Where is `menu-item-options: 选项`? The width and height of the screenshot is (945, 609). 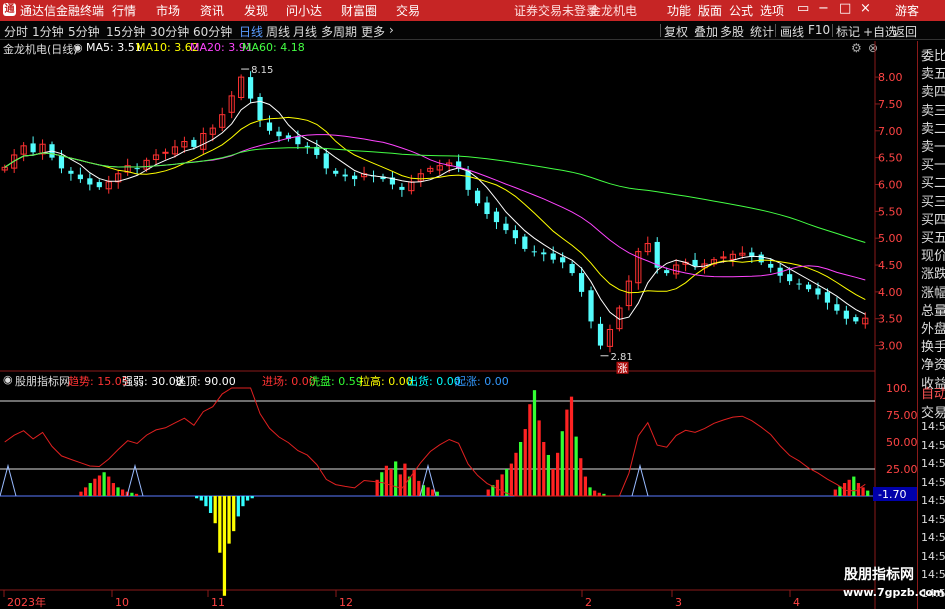 menu-item-options: 选项 is located at coordinates (772, 10).